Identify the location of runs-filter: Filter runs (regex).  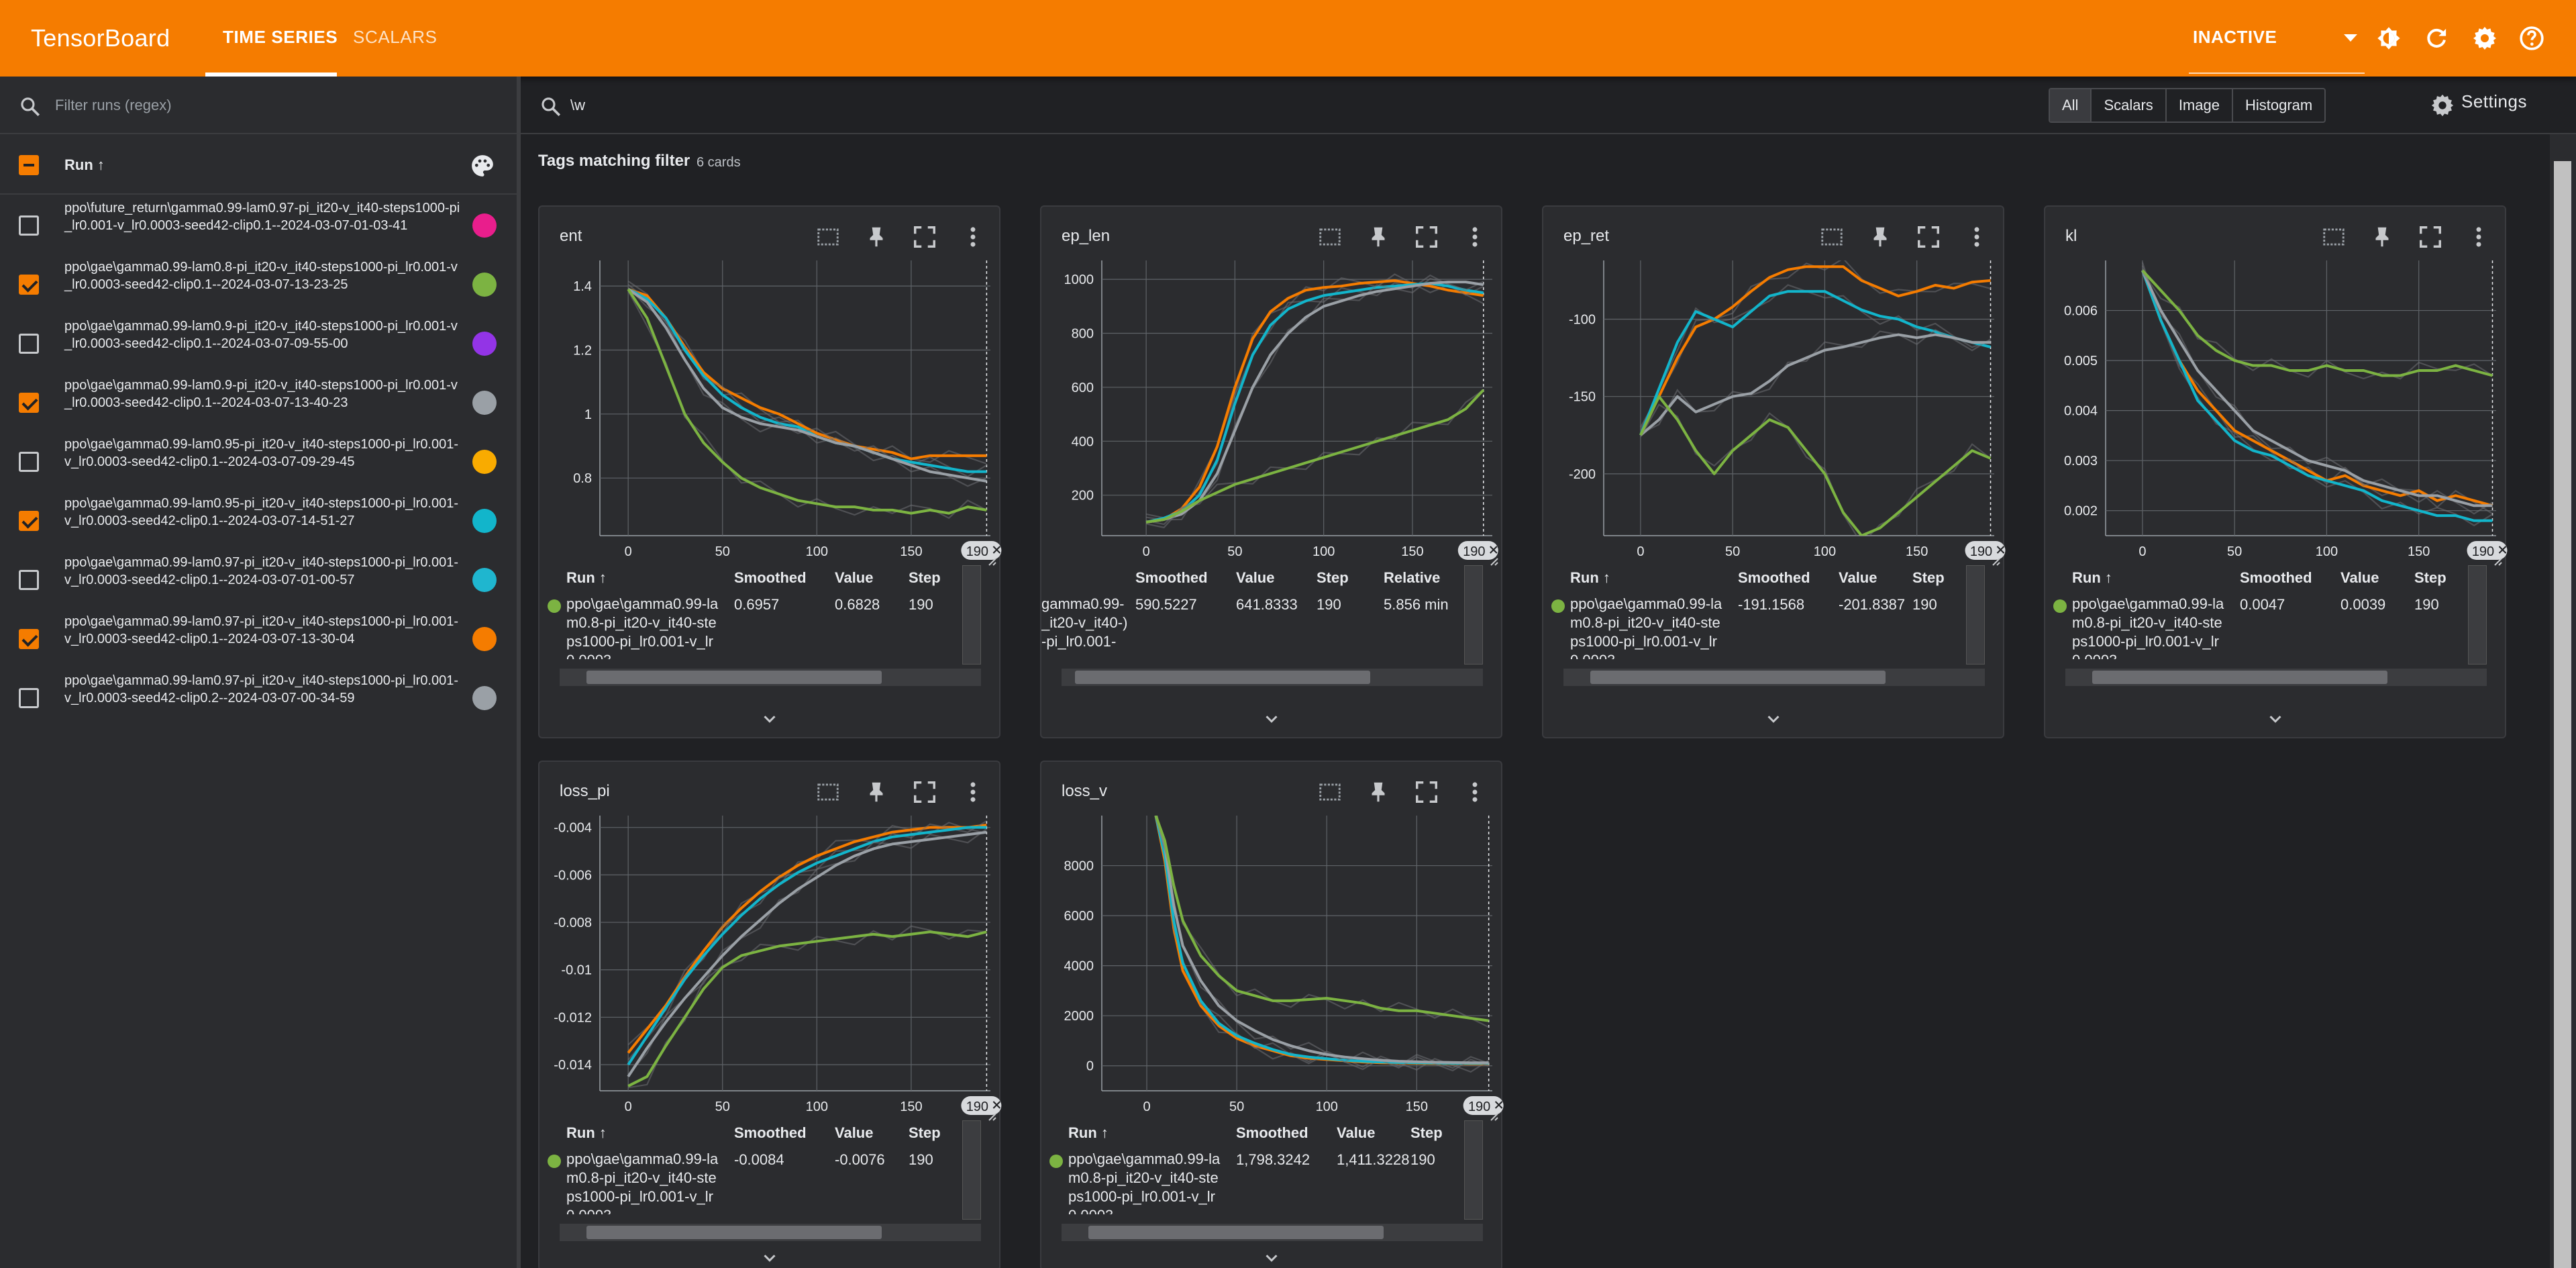
(258, 105).